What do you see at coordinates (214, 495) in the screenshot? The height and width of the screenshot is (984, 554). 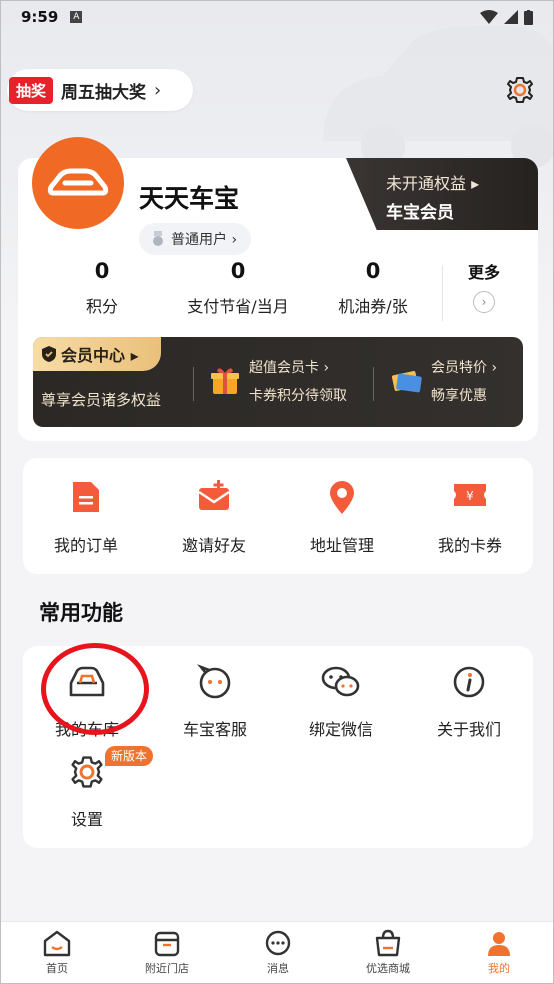 I see `invite-icon` at bounding box center [214, 495].